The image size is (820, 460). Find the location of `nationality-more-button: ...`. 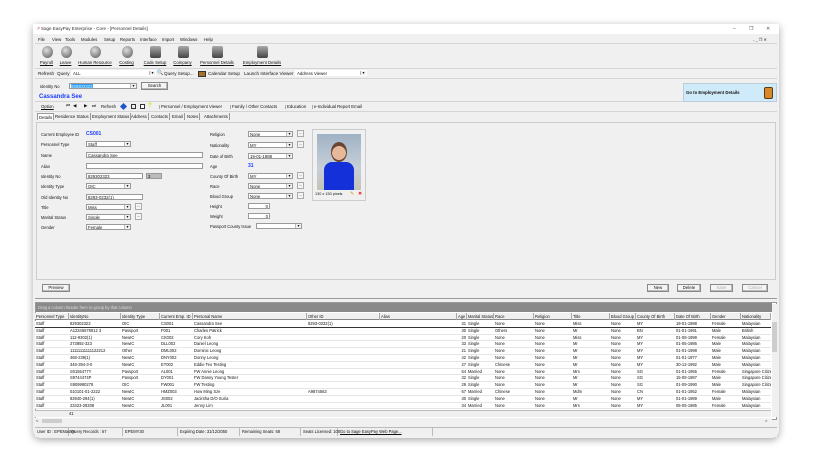

nationality-more-button: ... is located at coordinates (300, 144).